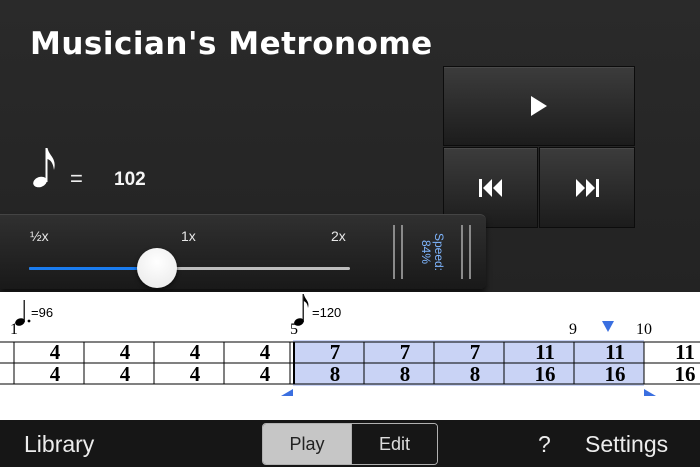 This screenshot has height=467, width=700. I want to click on play-button, so click(539, 106).